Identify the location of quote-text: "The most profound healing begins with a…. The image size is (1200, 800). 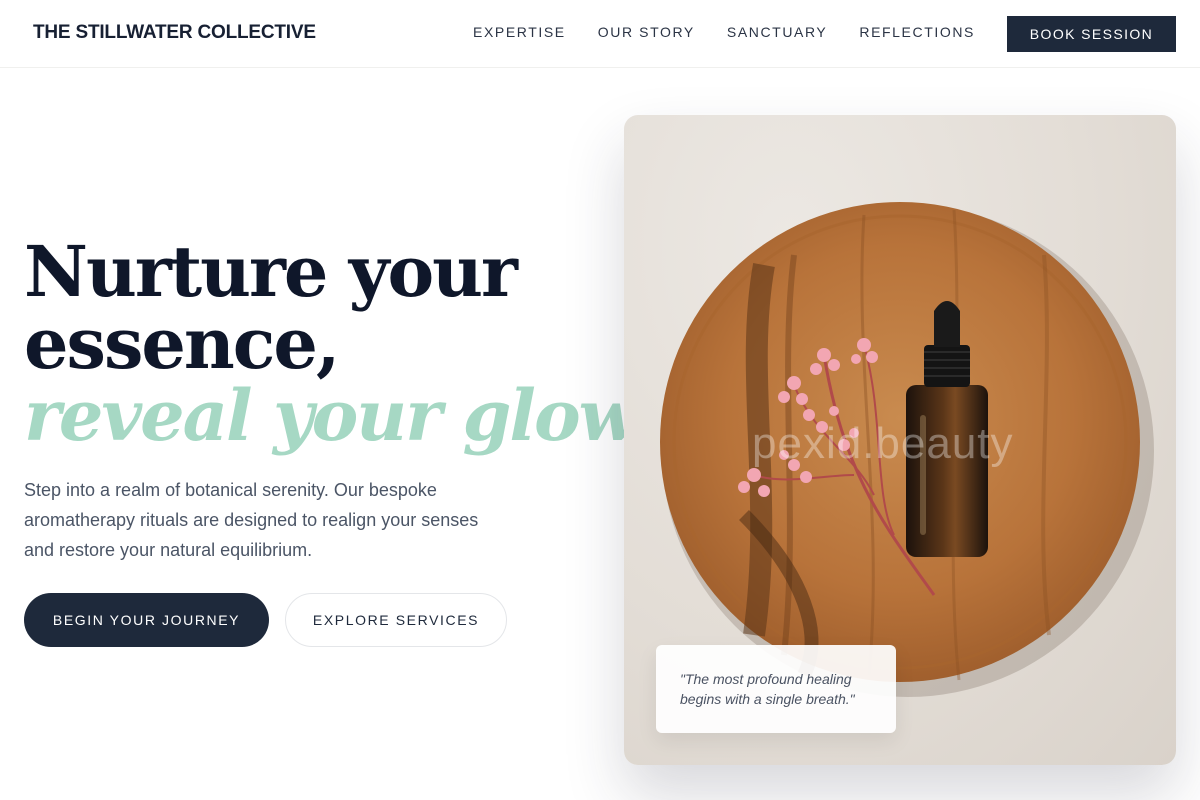
(767, 689).